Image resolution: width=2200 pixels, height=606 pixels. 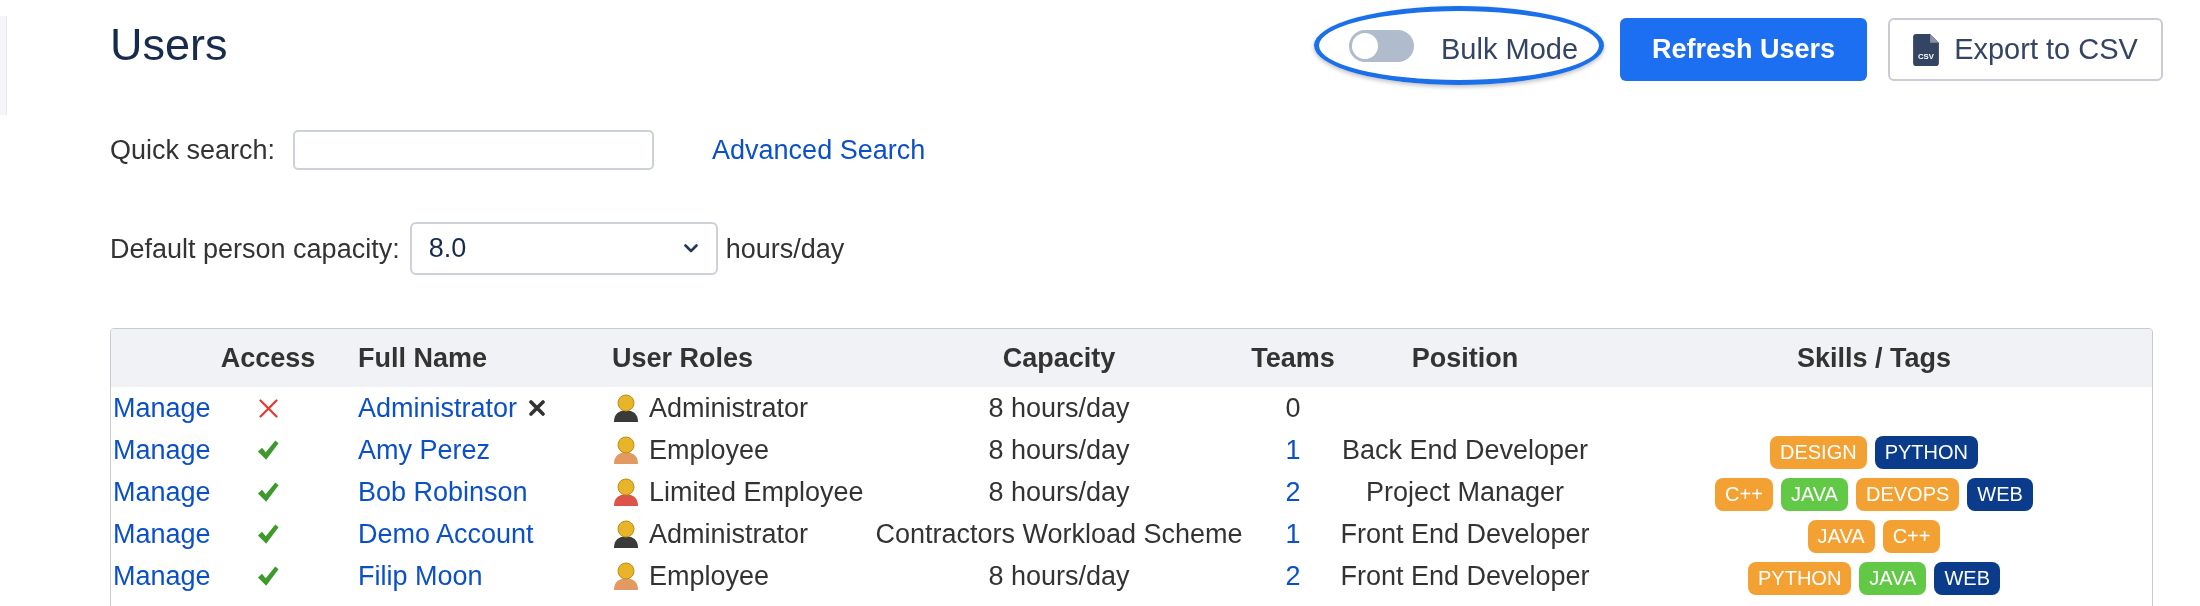 What do you see at coordinates (563, 248) in the screenshot?
I see `capacity-select: 8.0` at bounding box center [563, 248].